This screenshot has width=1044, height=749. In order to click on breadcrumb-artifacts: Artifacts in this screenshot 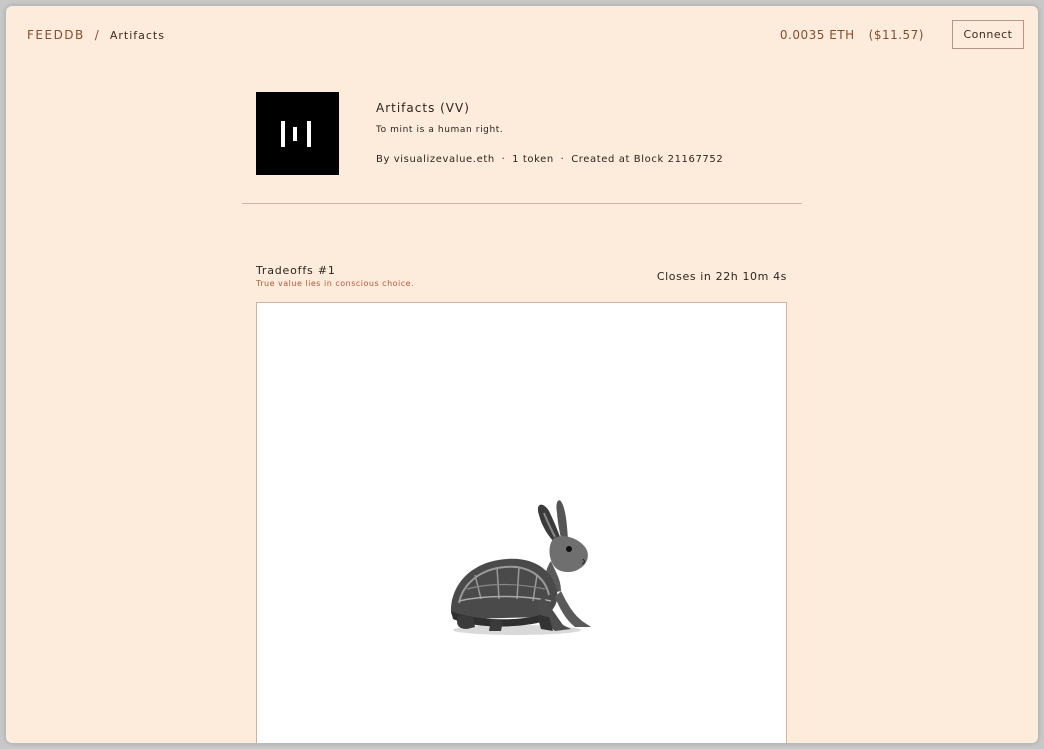, I will do `click(137, 35)`.